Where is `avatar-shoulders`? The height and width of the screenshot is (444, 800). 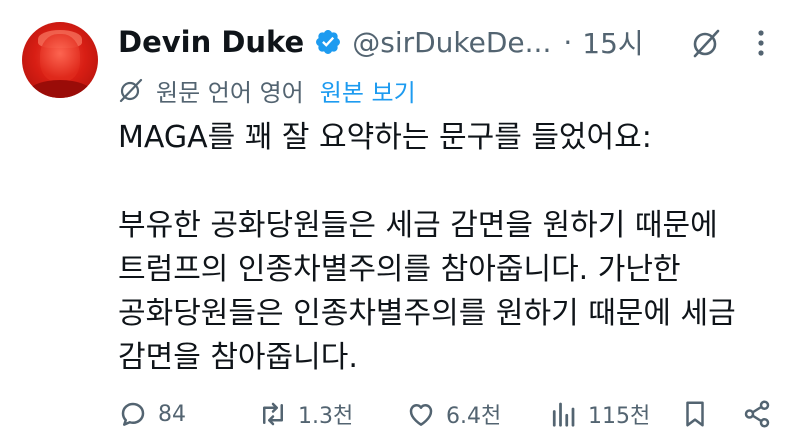
avatar-shoulders is located at coordinates (60, 89).